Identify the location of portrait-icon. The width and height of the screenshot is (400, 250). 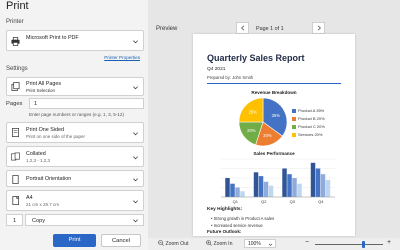
(15, 179).